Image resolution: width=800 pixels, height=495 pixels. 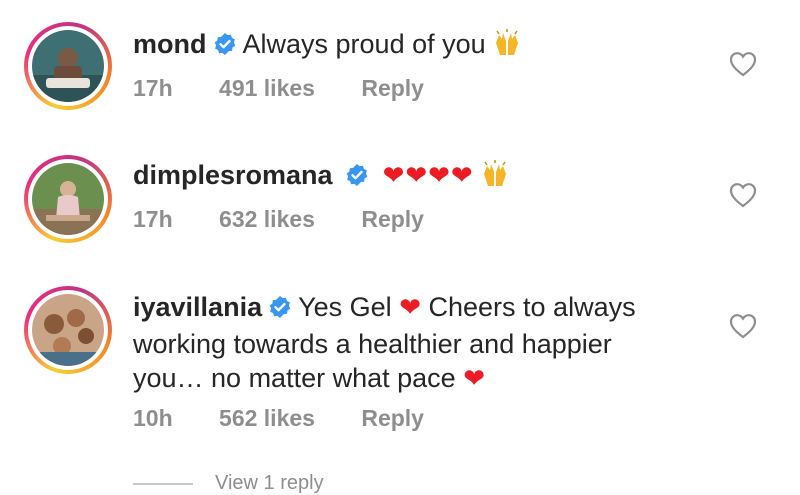 What do you see at coordinates (197, 307) in the screenshot?
I see `username: iyavillania` at bounding box center [197, 307].